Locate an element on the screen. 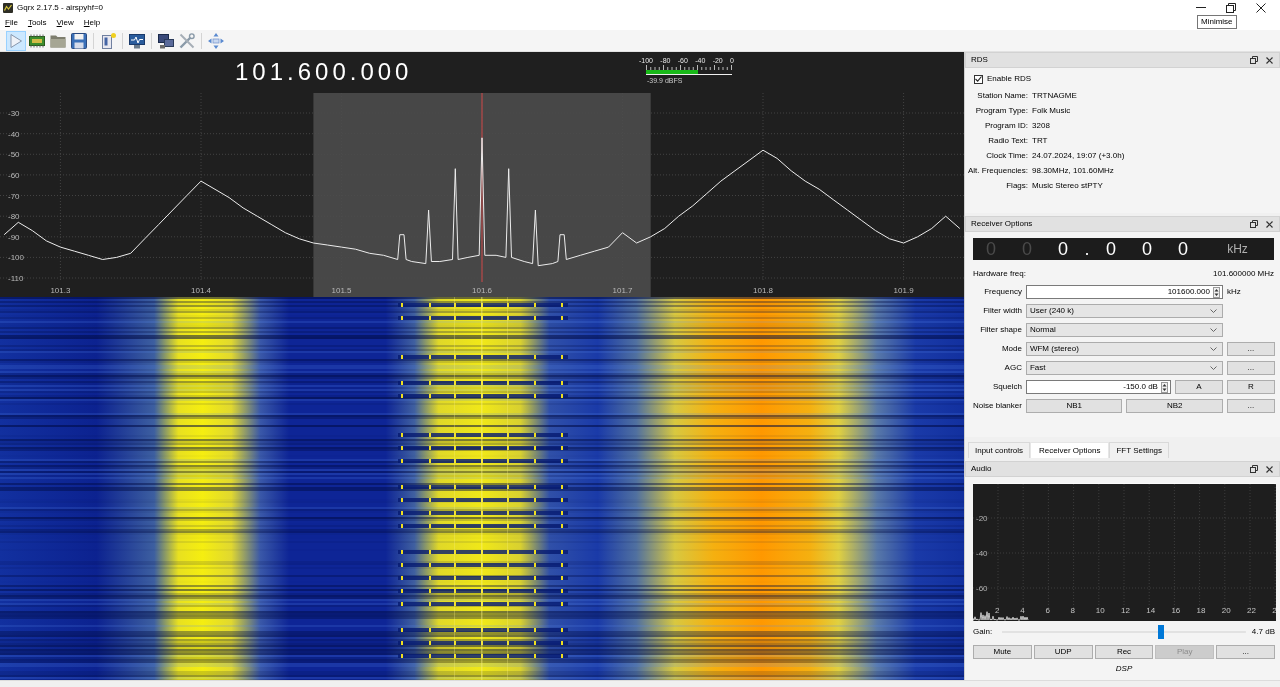  axis-label: -70 is located at coordinates (14, 196).